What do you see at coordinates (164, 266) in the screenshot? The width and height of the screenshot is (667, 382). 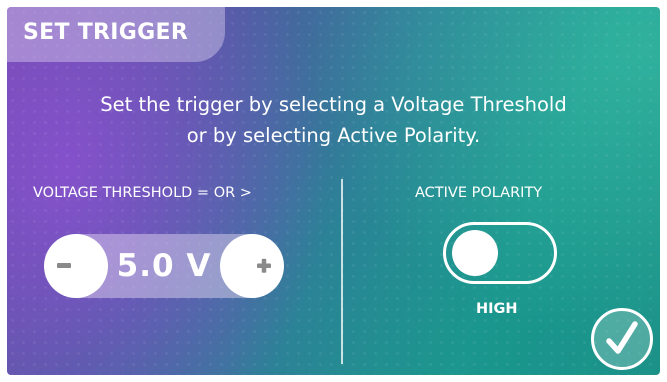 I see `voltage-stepper: 5.0 V` at bounding box center [164, 266].